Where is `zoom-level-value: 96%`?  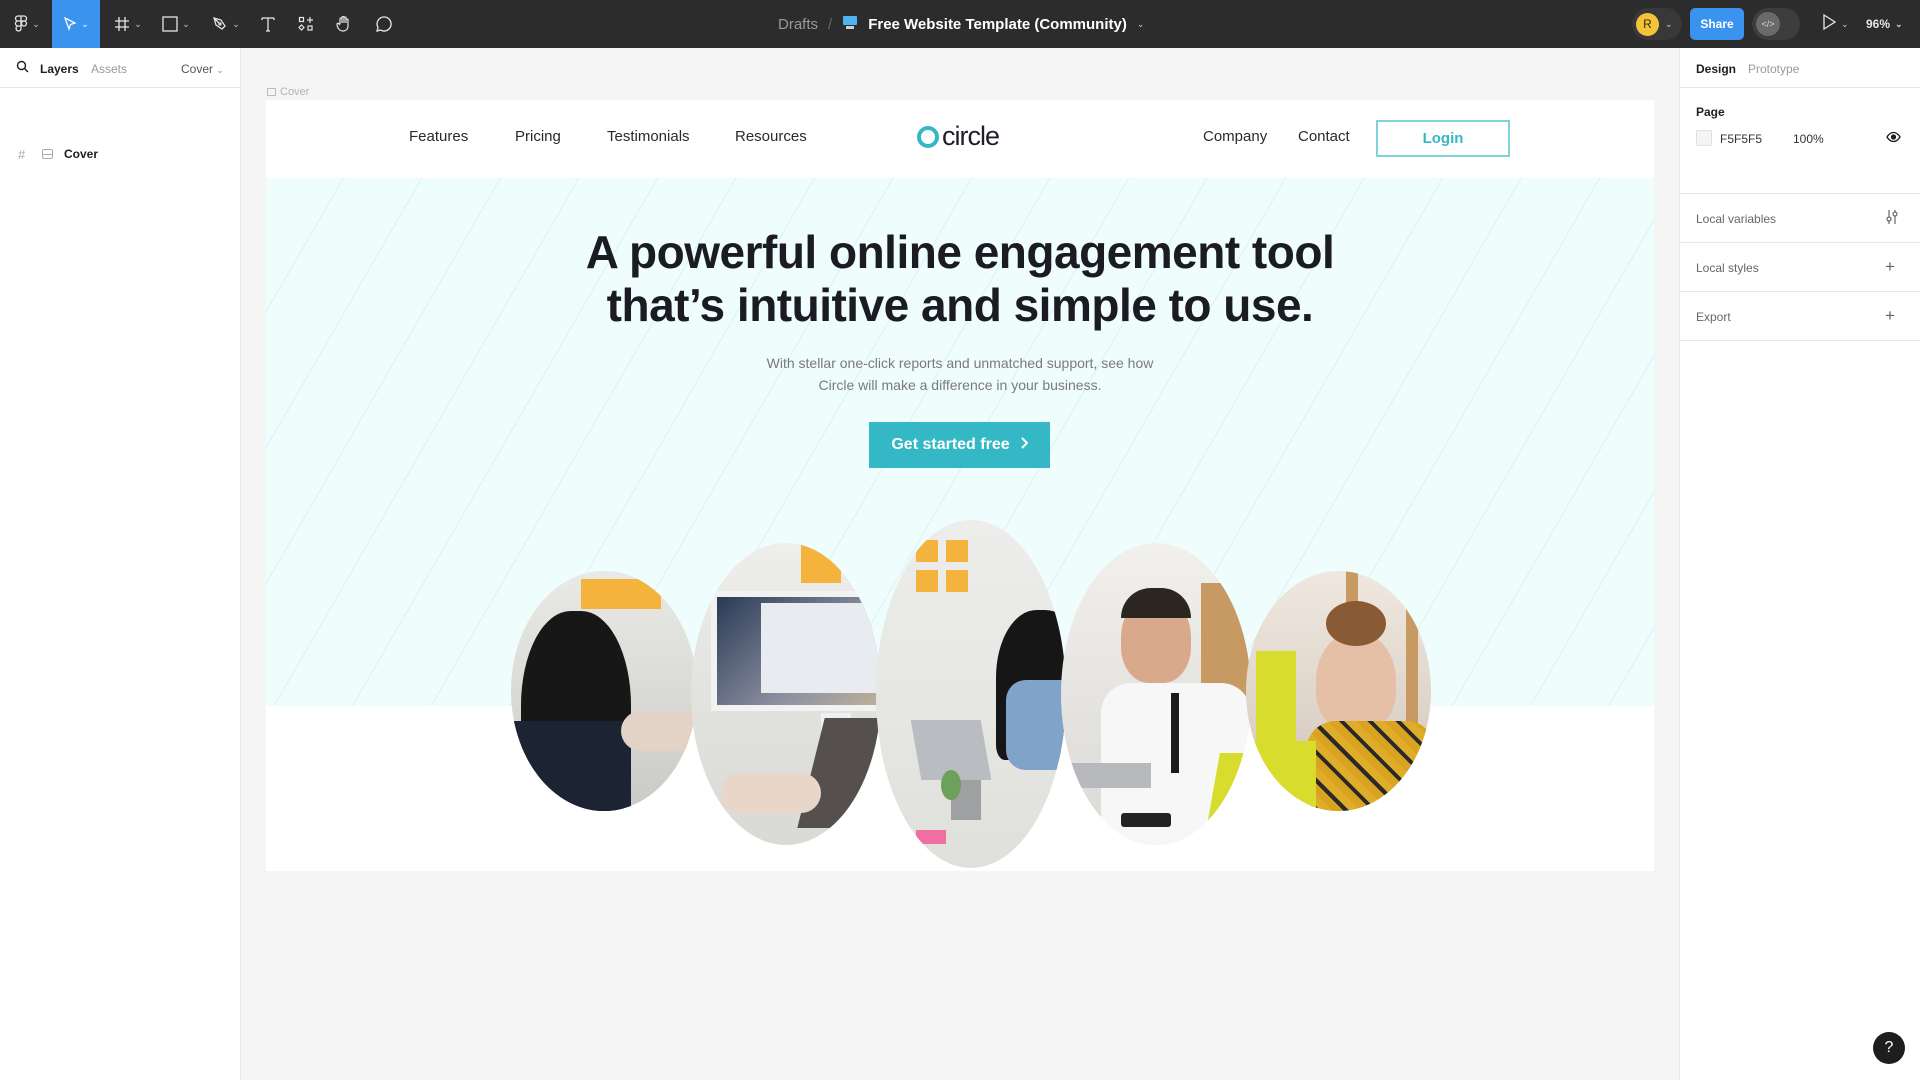 zoom-level-value: 96% is located at coordinates (1878, 24).